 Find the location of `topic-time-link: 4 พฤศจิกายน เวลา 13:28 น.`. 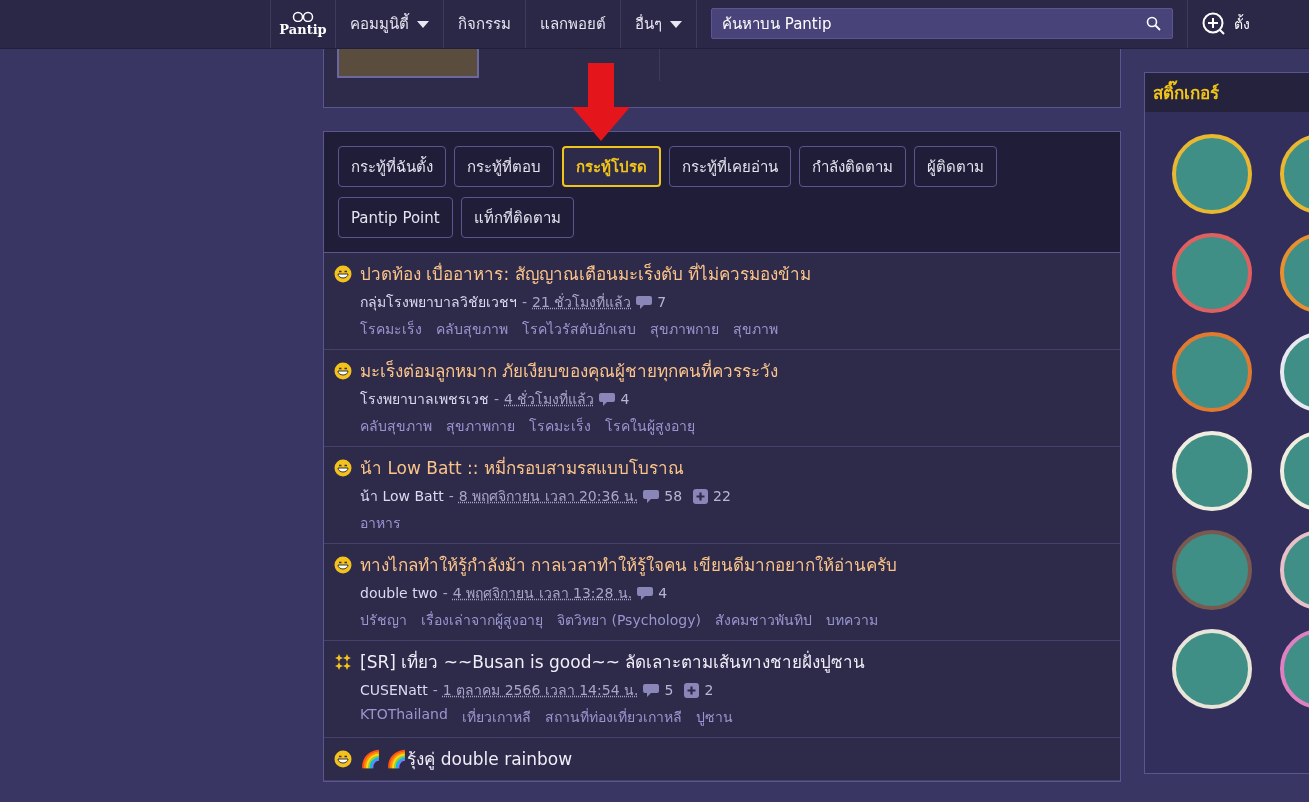

topic-time-link: 4 พฤศจิกายน เวลา 13:28 น. is located at coordinates (542, 593).